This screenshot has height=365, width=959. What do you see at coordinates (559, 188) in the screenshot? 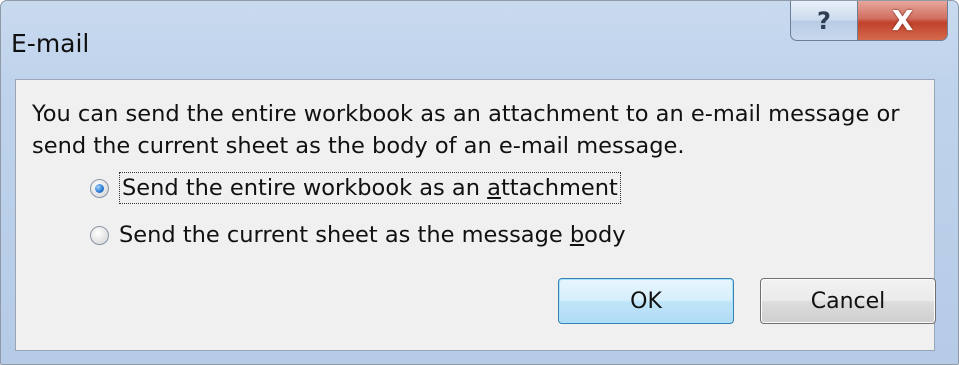
I see `label-part: ttachment` at bounding box center [559, 188].